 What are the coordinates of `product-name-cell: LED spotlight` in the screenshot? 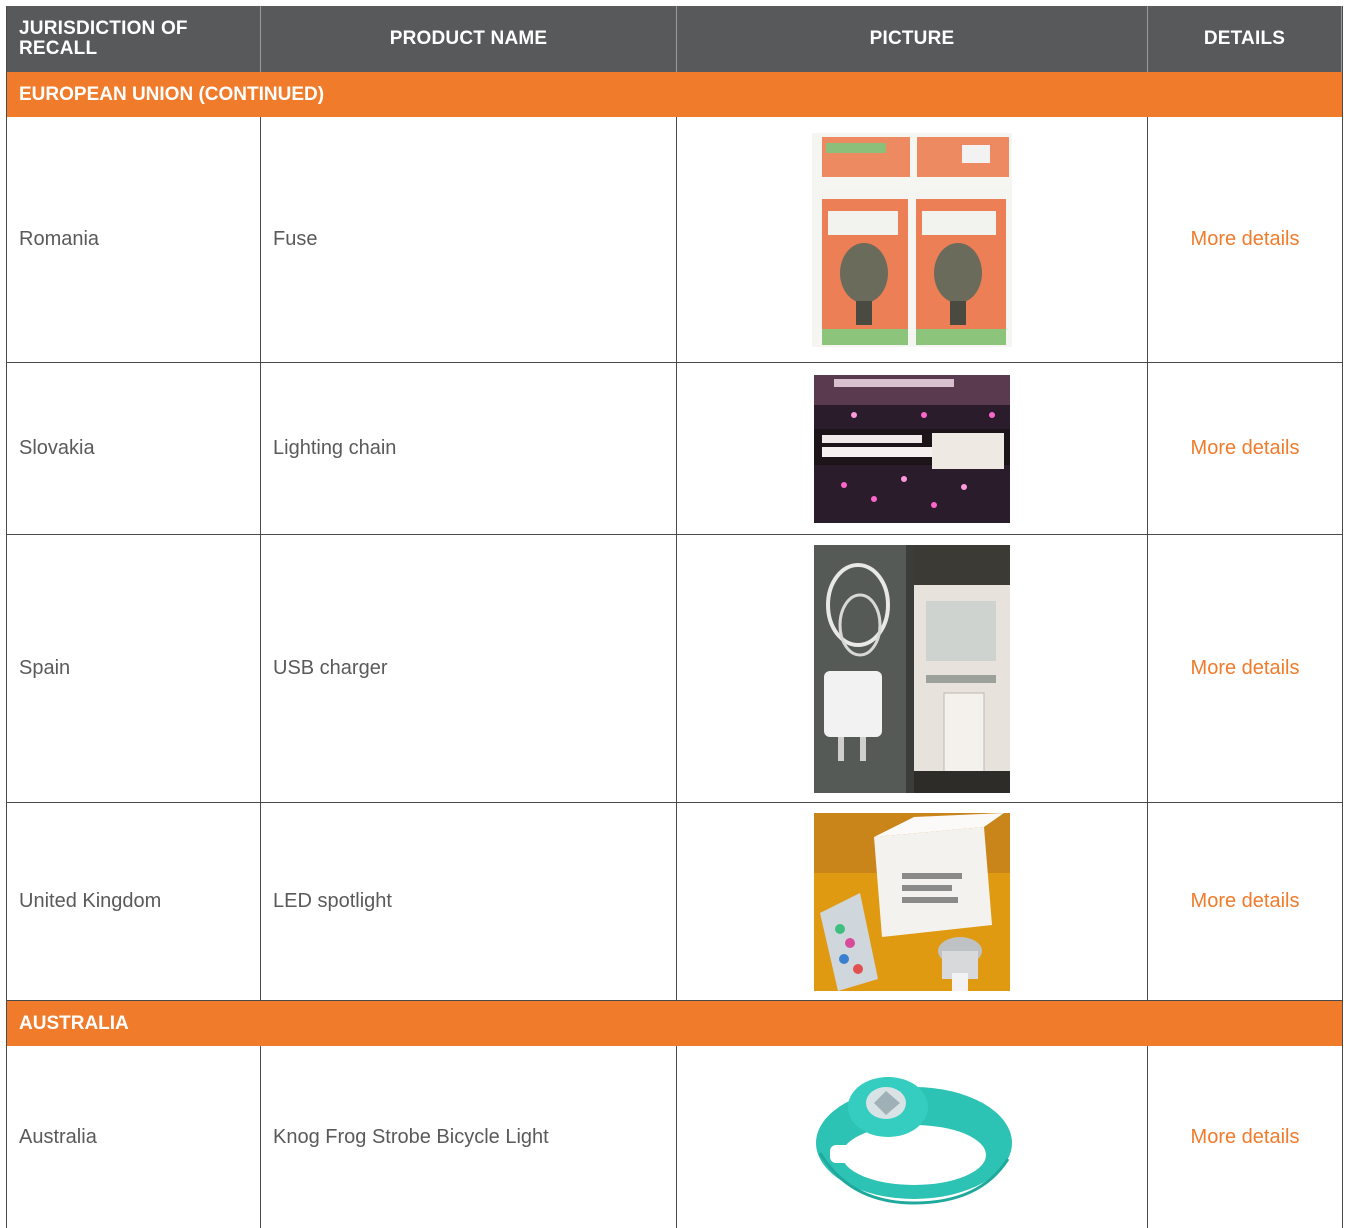 It's located at (469, 901).